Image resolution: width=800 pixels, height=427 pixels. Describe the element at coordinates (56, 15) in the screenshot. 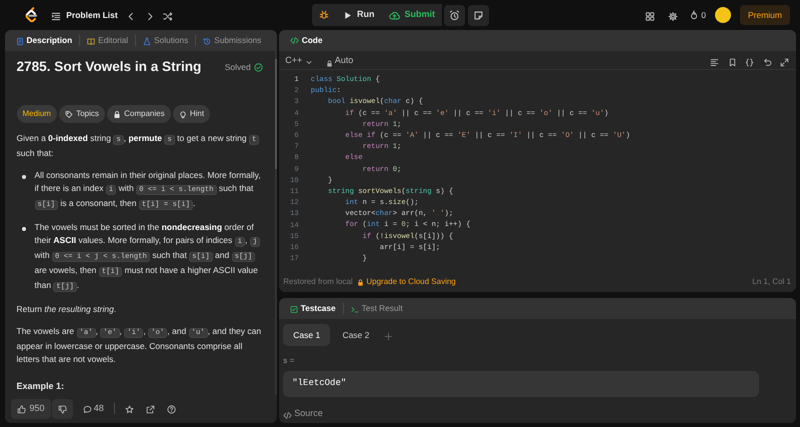

I see `list-icon` at that location.